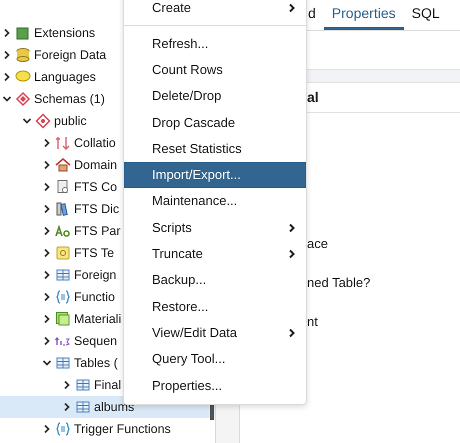 Image resolution: width=460 pixels, height=443 pixels. I want to click on tree-item-label: FTS Te, so click(94, 253).